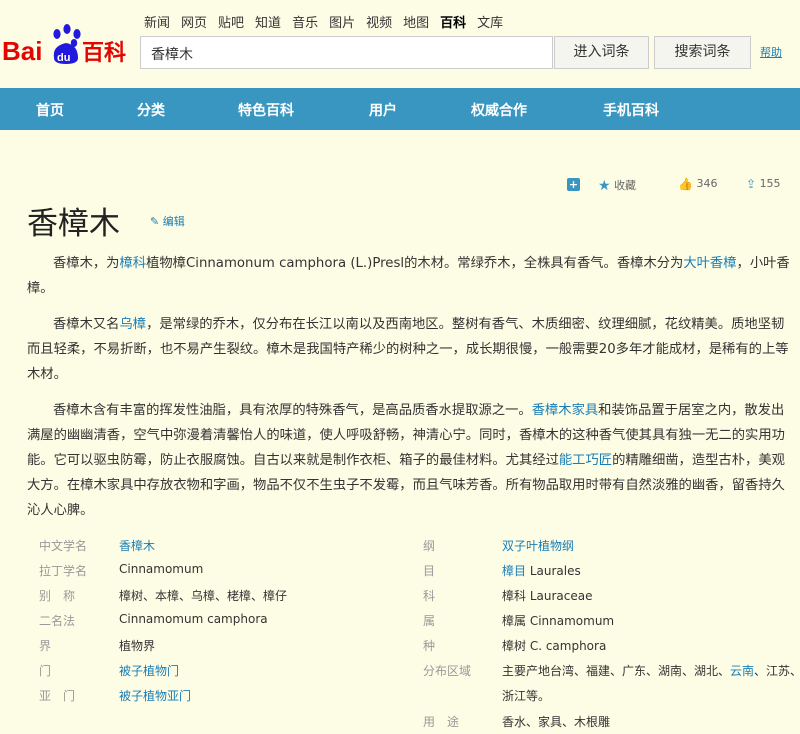 This screenshot has height=734, width=800. I want to click on edit-button: ✎ 编辑, so click(167, 221).